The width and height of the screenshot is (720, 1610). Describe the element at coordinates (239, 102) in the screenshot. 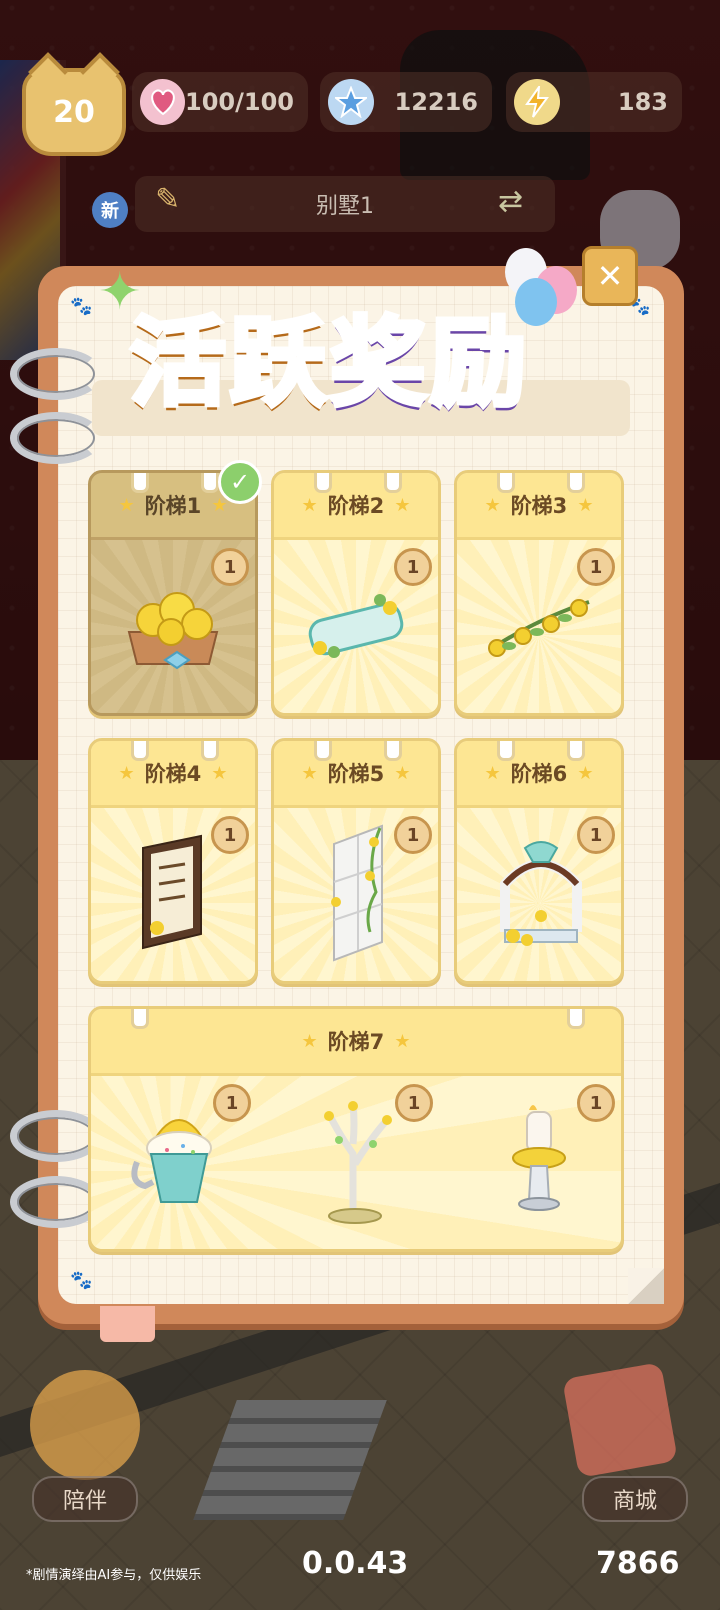

I see `stamina-value: 100/100` at that location.